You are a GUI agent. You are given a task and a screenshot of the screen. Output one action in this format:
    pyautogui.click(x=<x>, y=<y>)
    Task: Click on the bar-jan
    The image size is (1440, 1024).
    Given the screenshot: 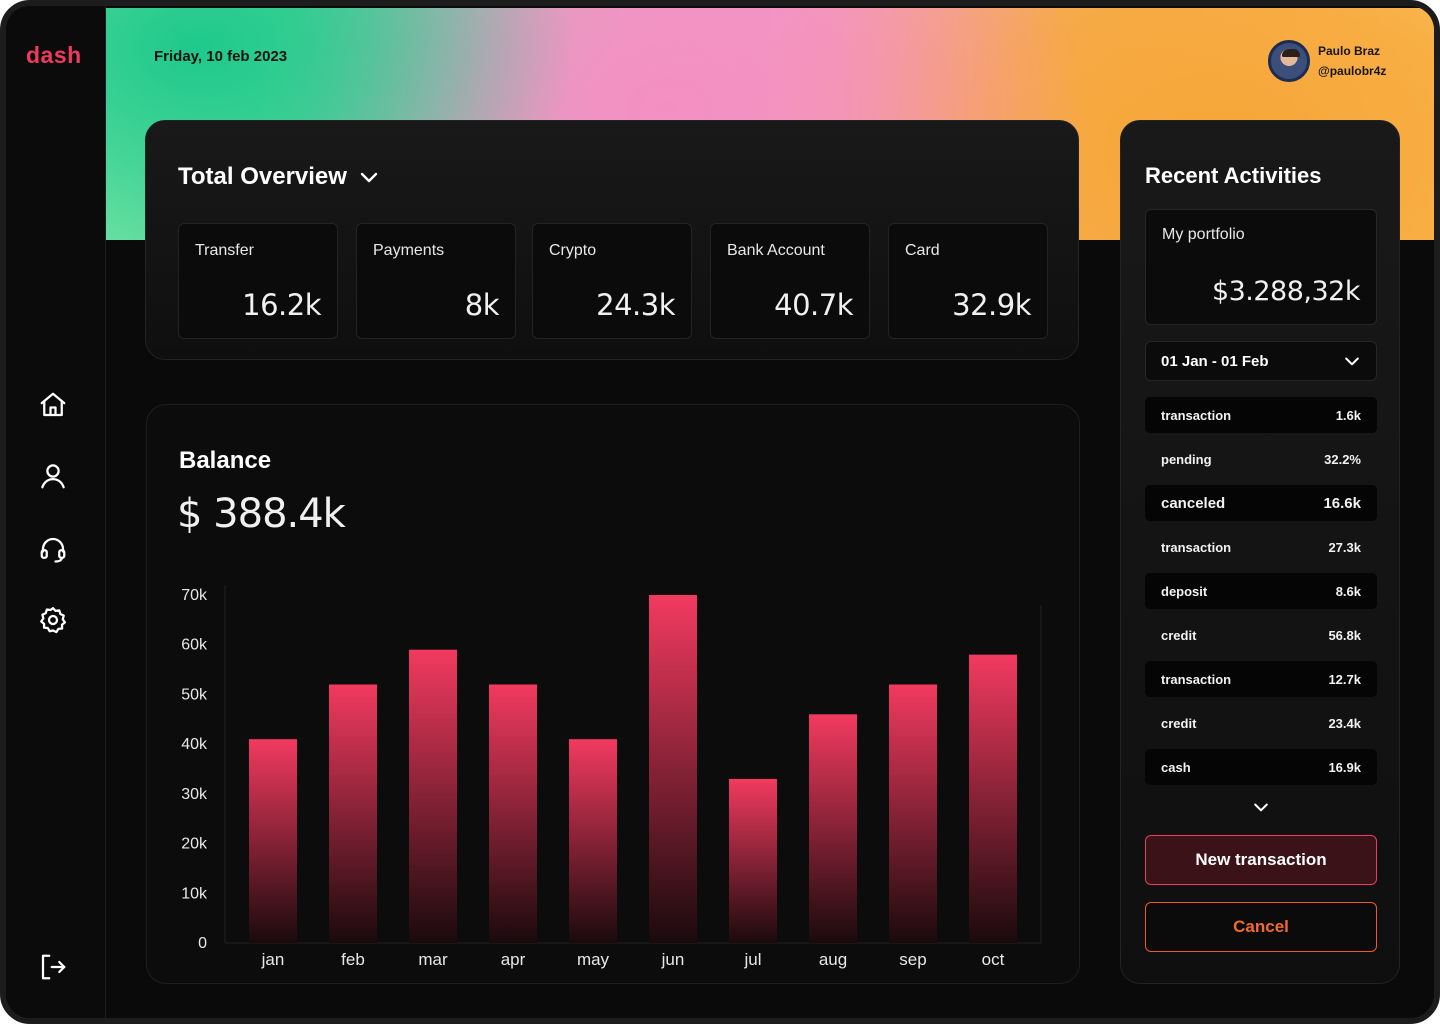 What is the action you would take?
    pyautogui.click(x=273, y=841)
    